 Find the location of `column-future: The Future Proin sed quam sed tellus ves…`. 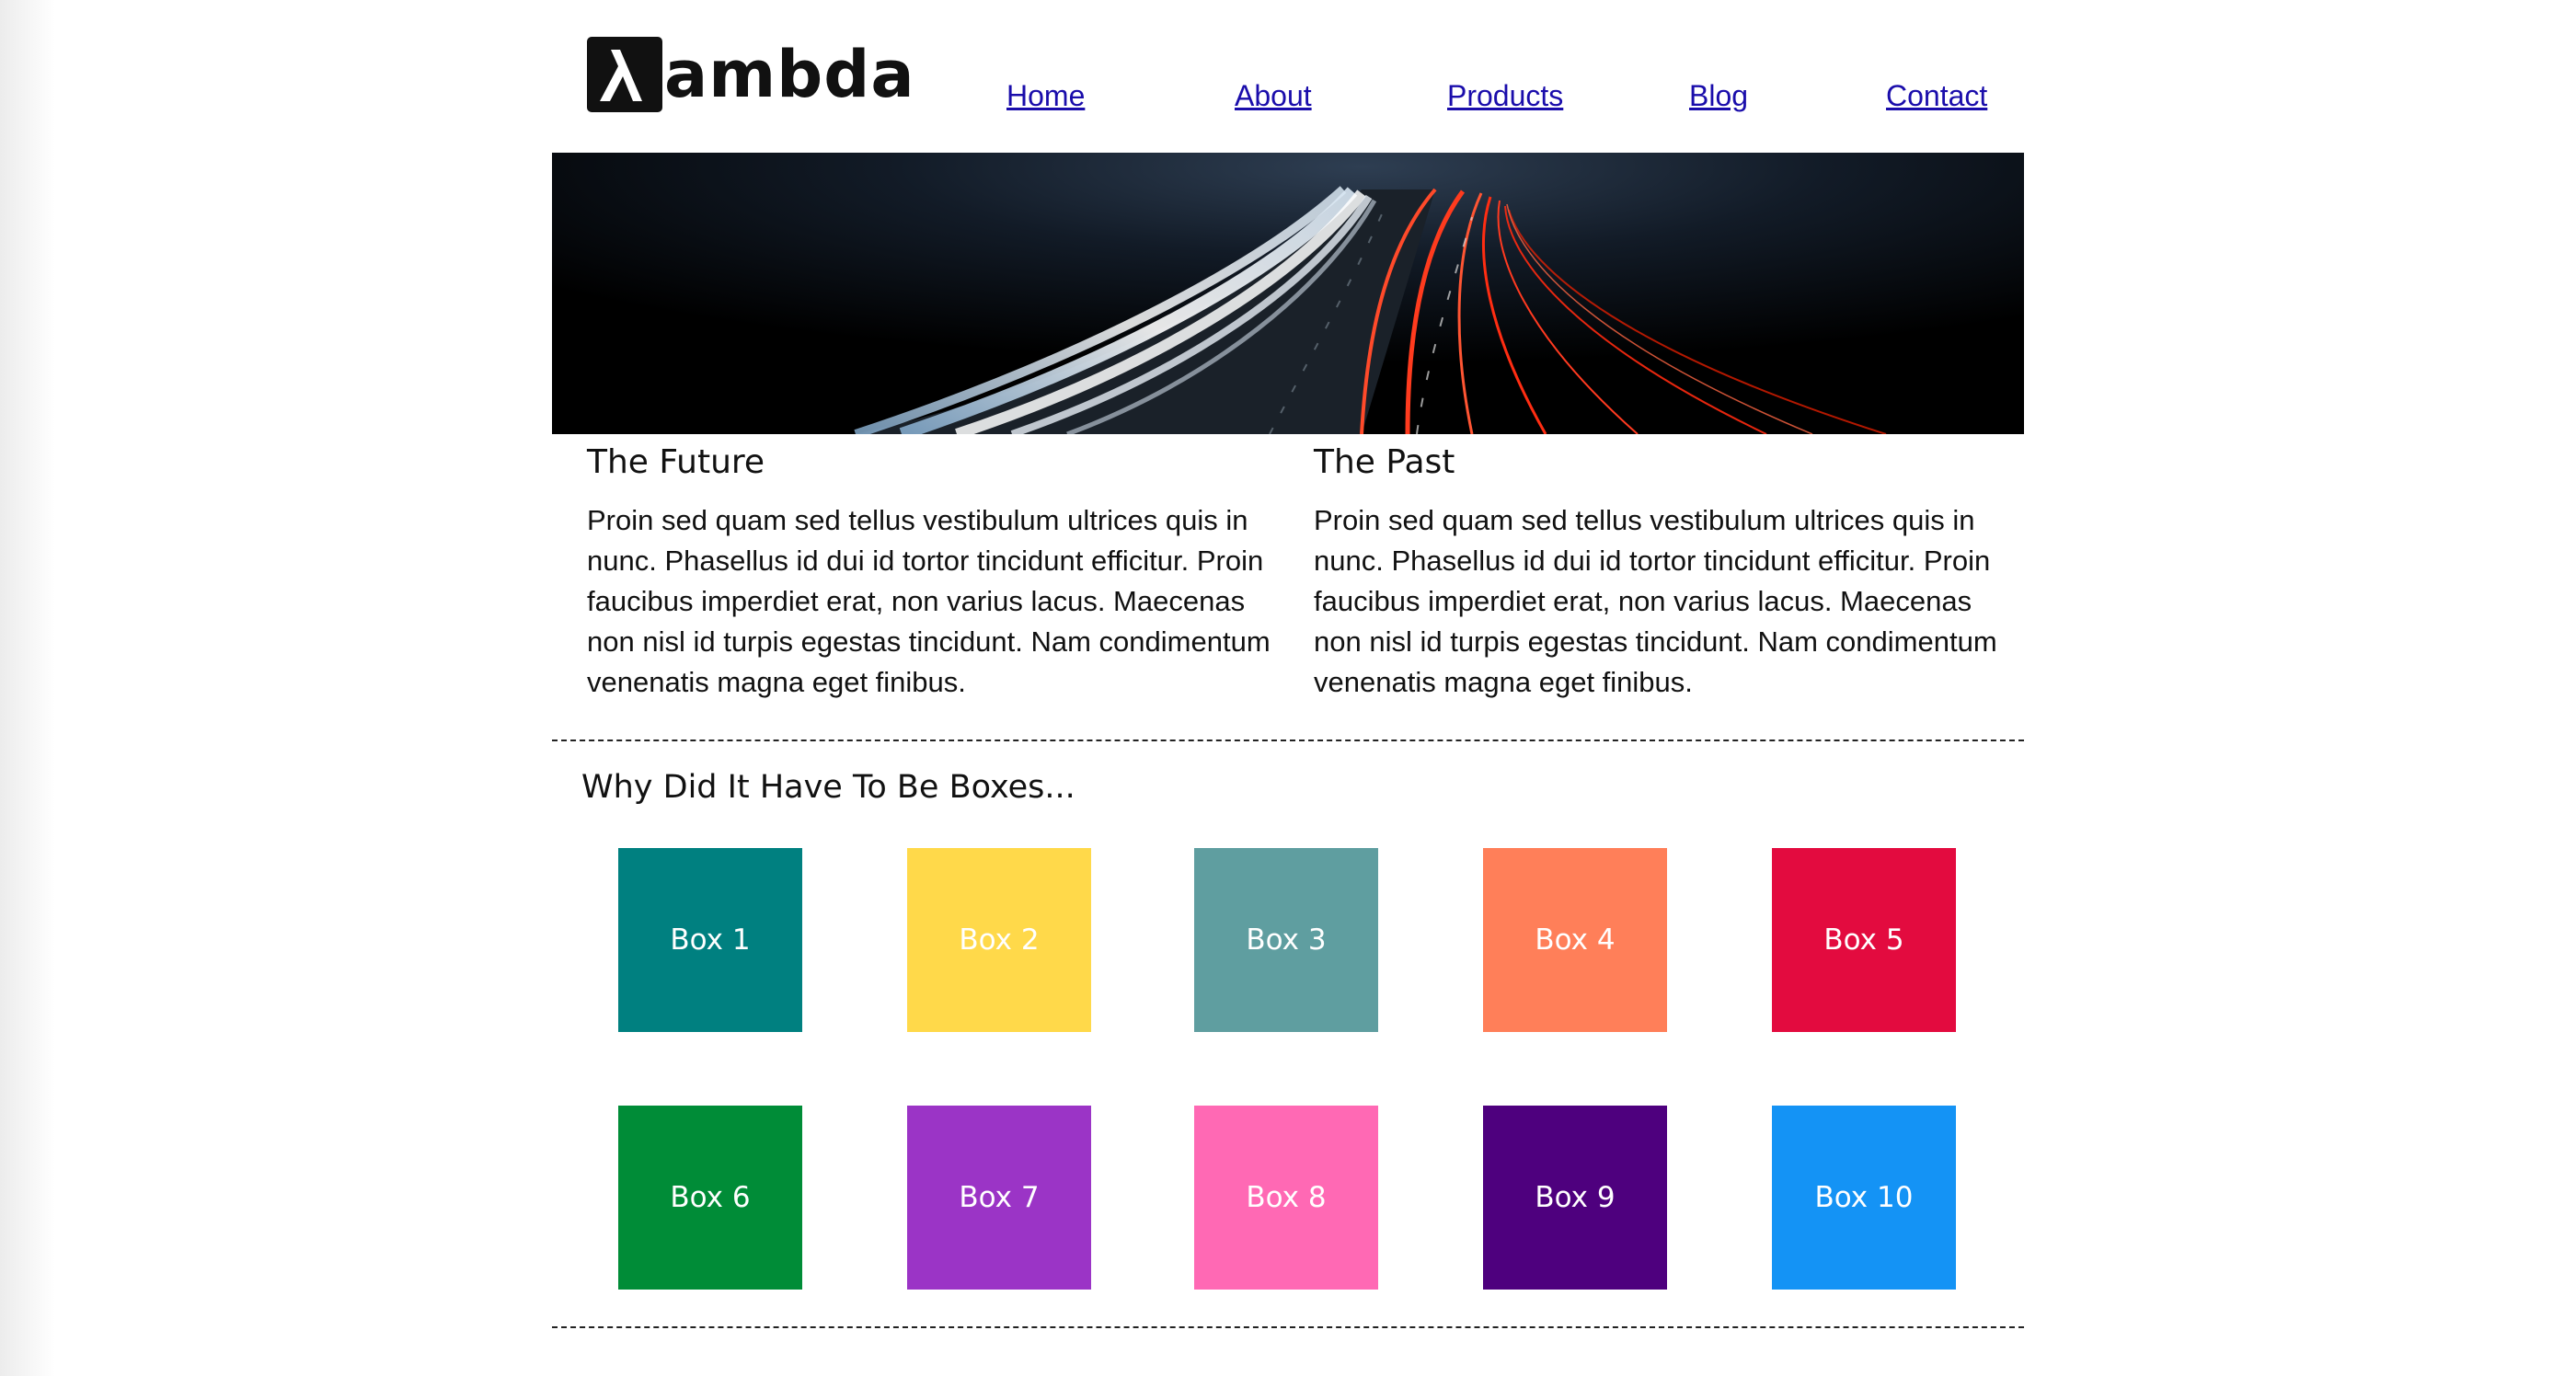

column-future: The Future Proin sed quam sed tellus ves… is located at coordinates (936, 568).